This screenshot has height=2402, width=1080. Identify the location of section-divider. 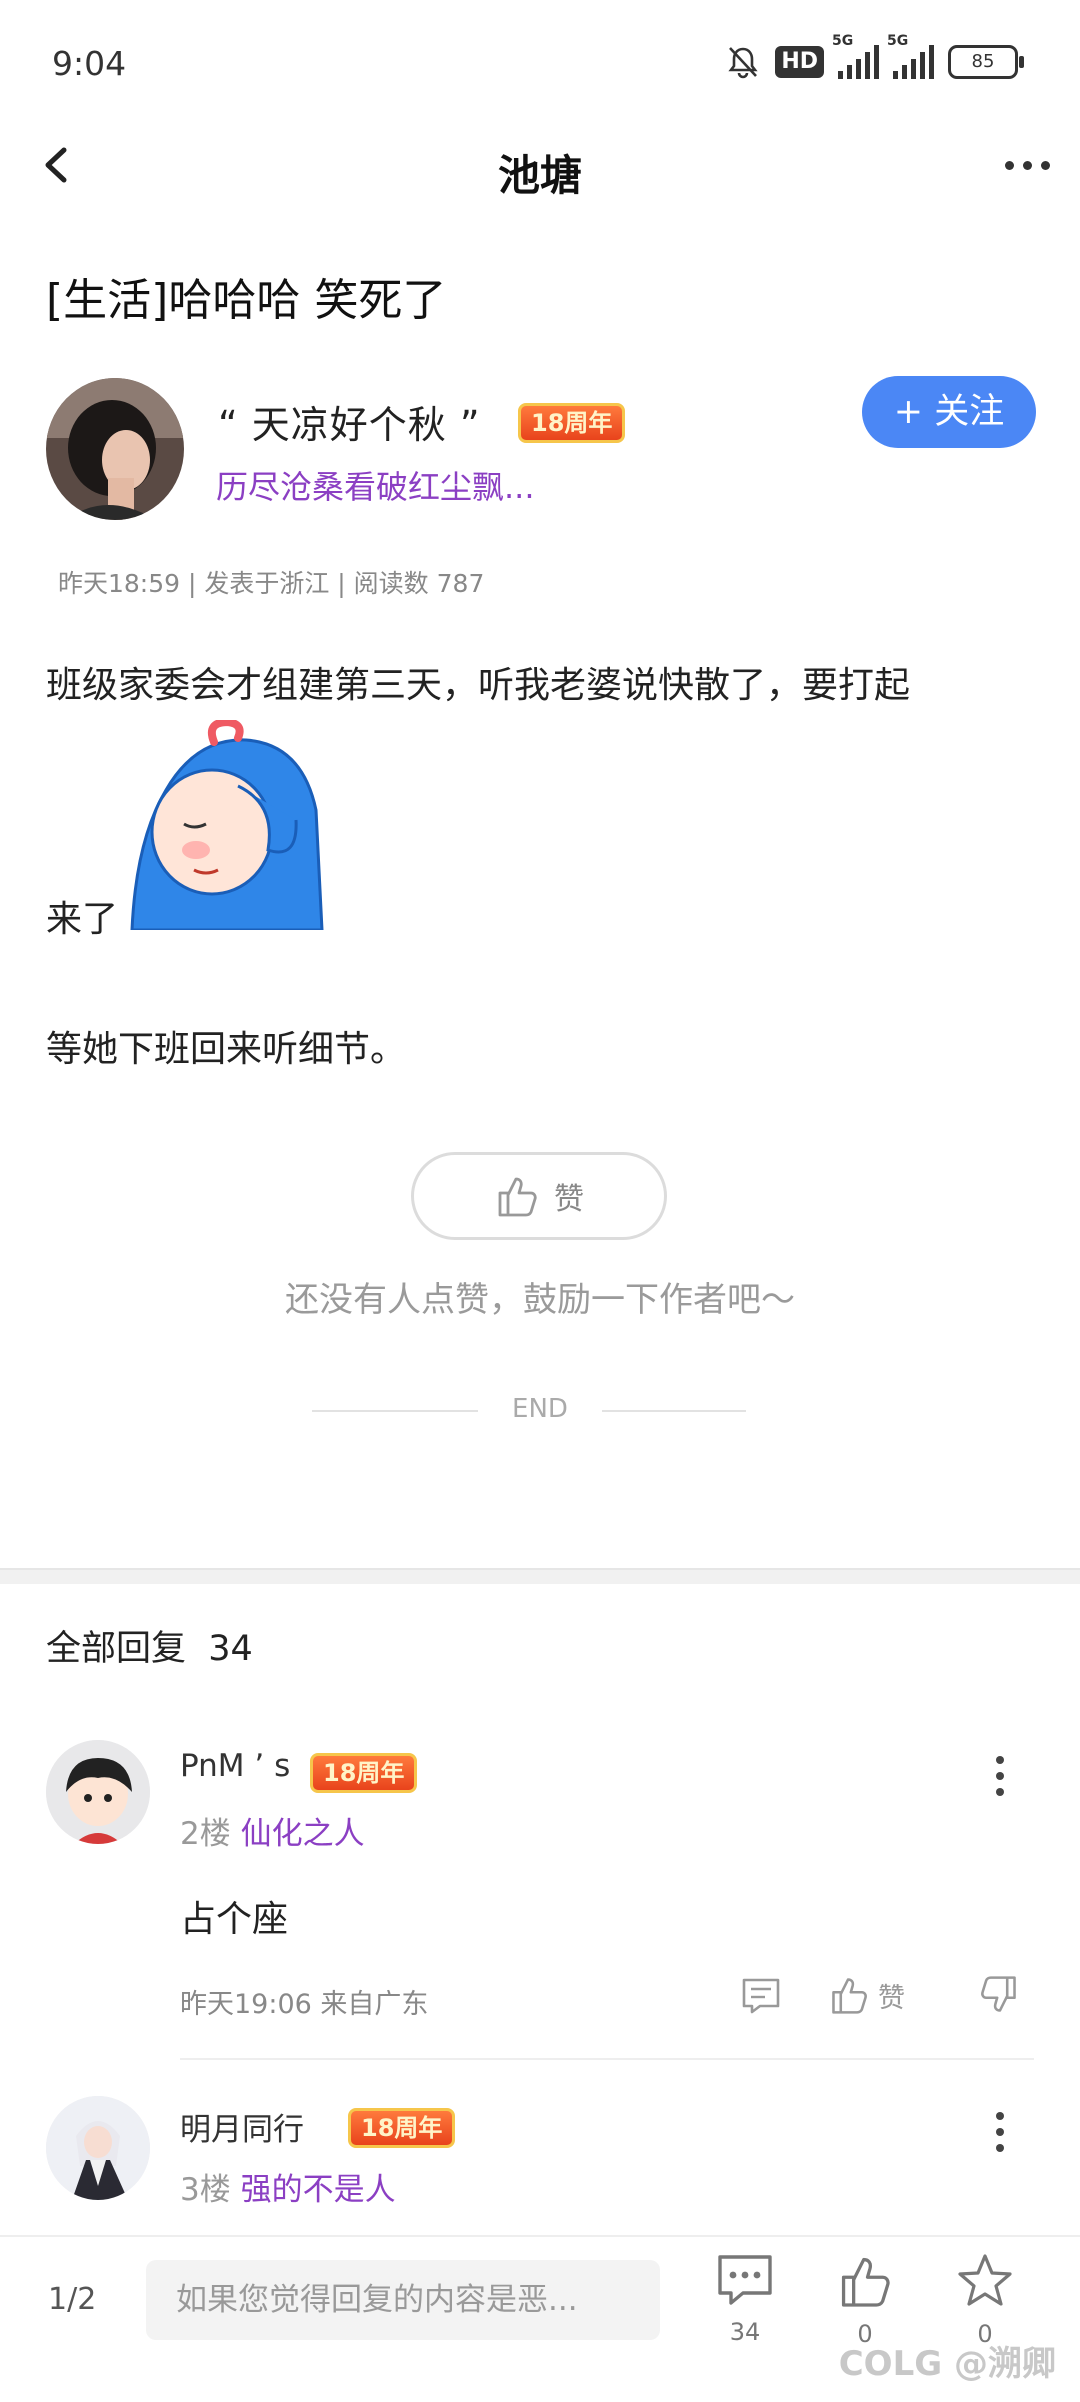
(540, 1576).